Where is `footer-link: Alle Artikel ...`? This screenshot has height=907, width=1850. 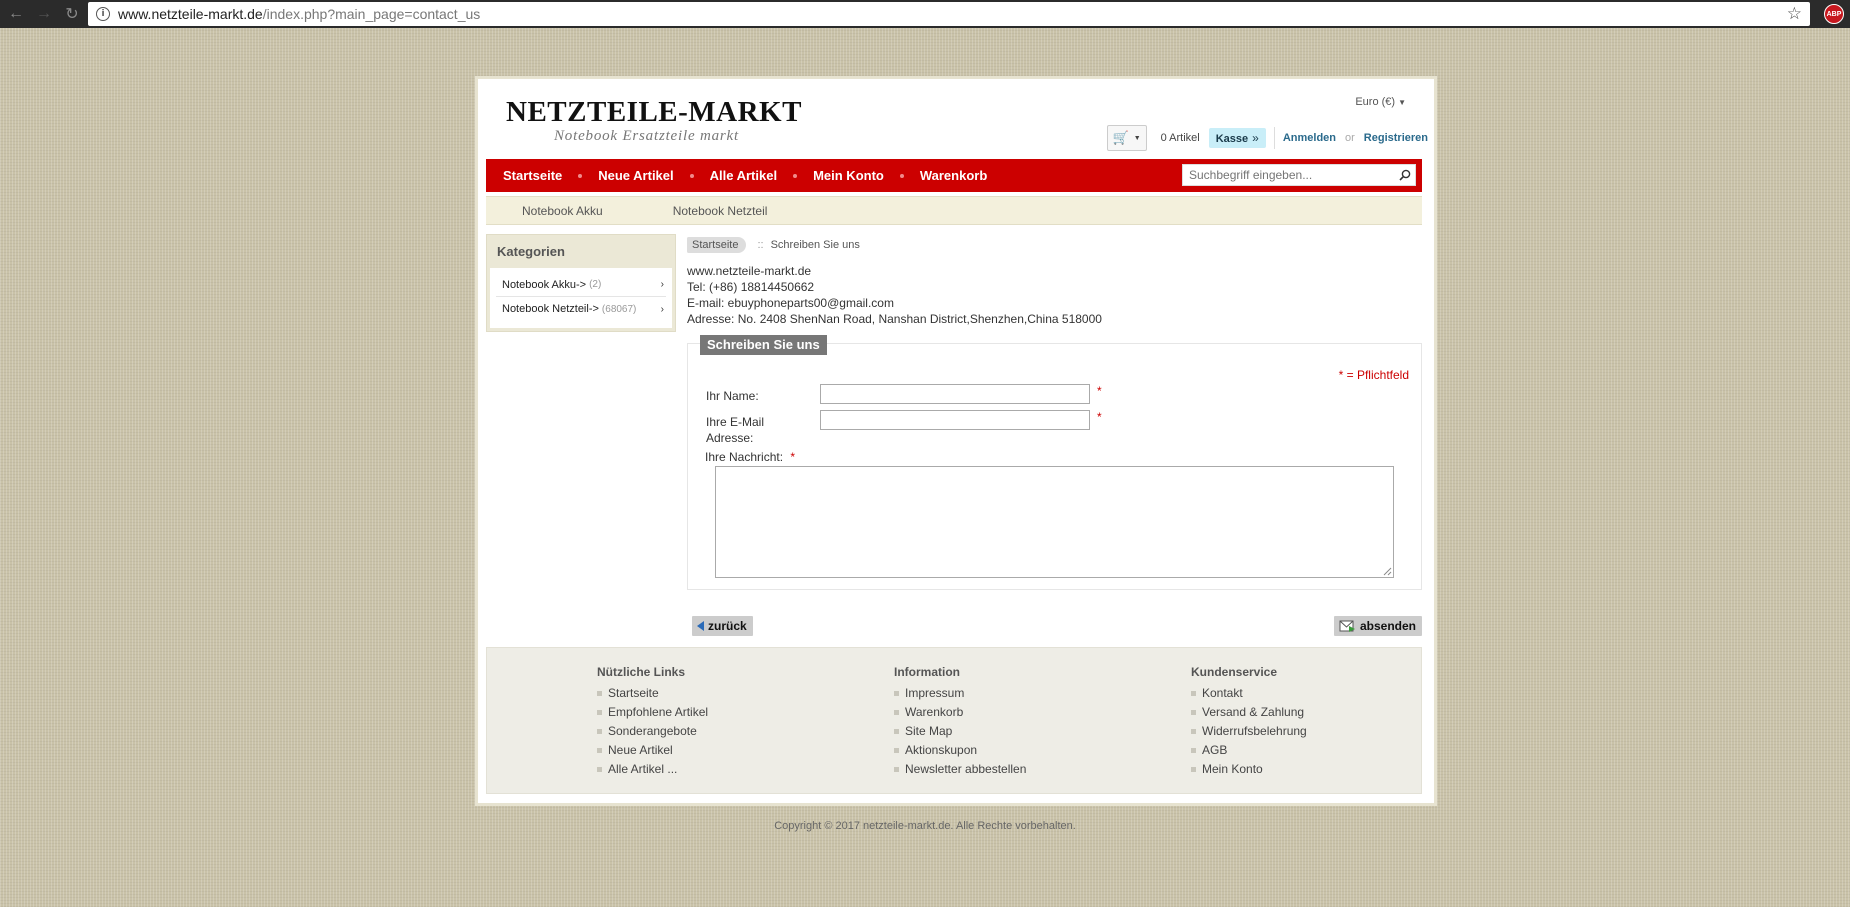 footer-link: Alle Artikel ... is located at coordinates (652, 769).